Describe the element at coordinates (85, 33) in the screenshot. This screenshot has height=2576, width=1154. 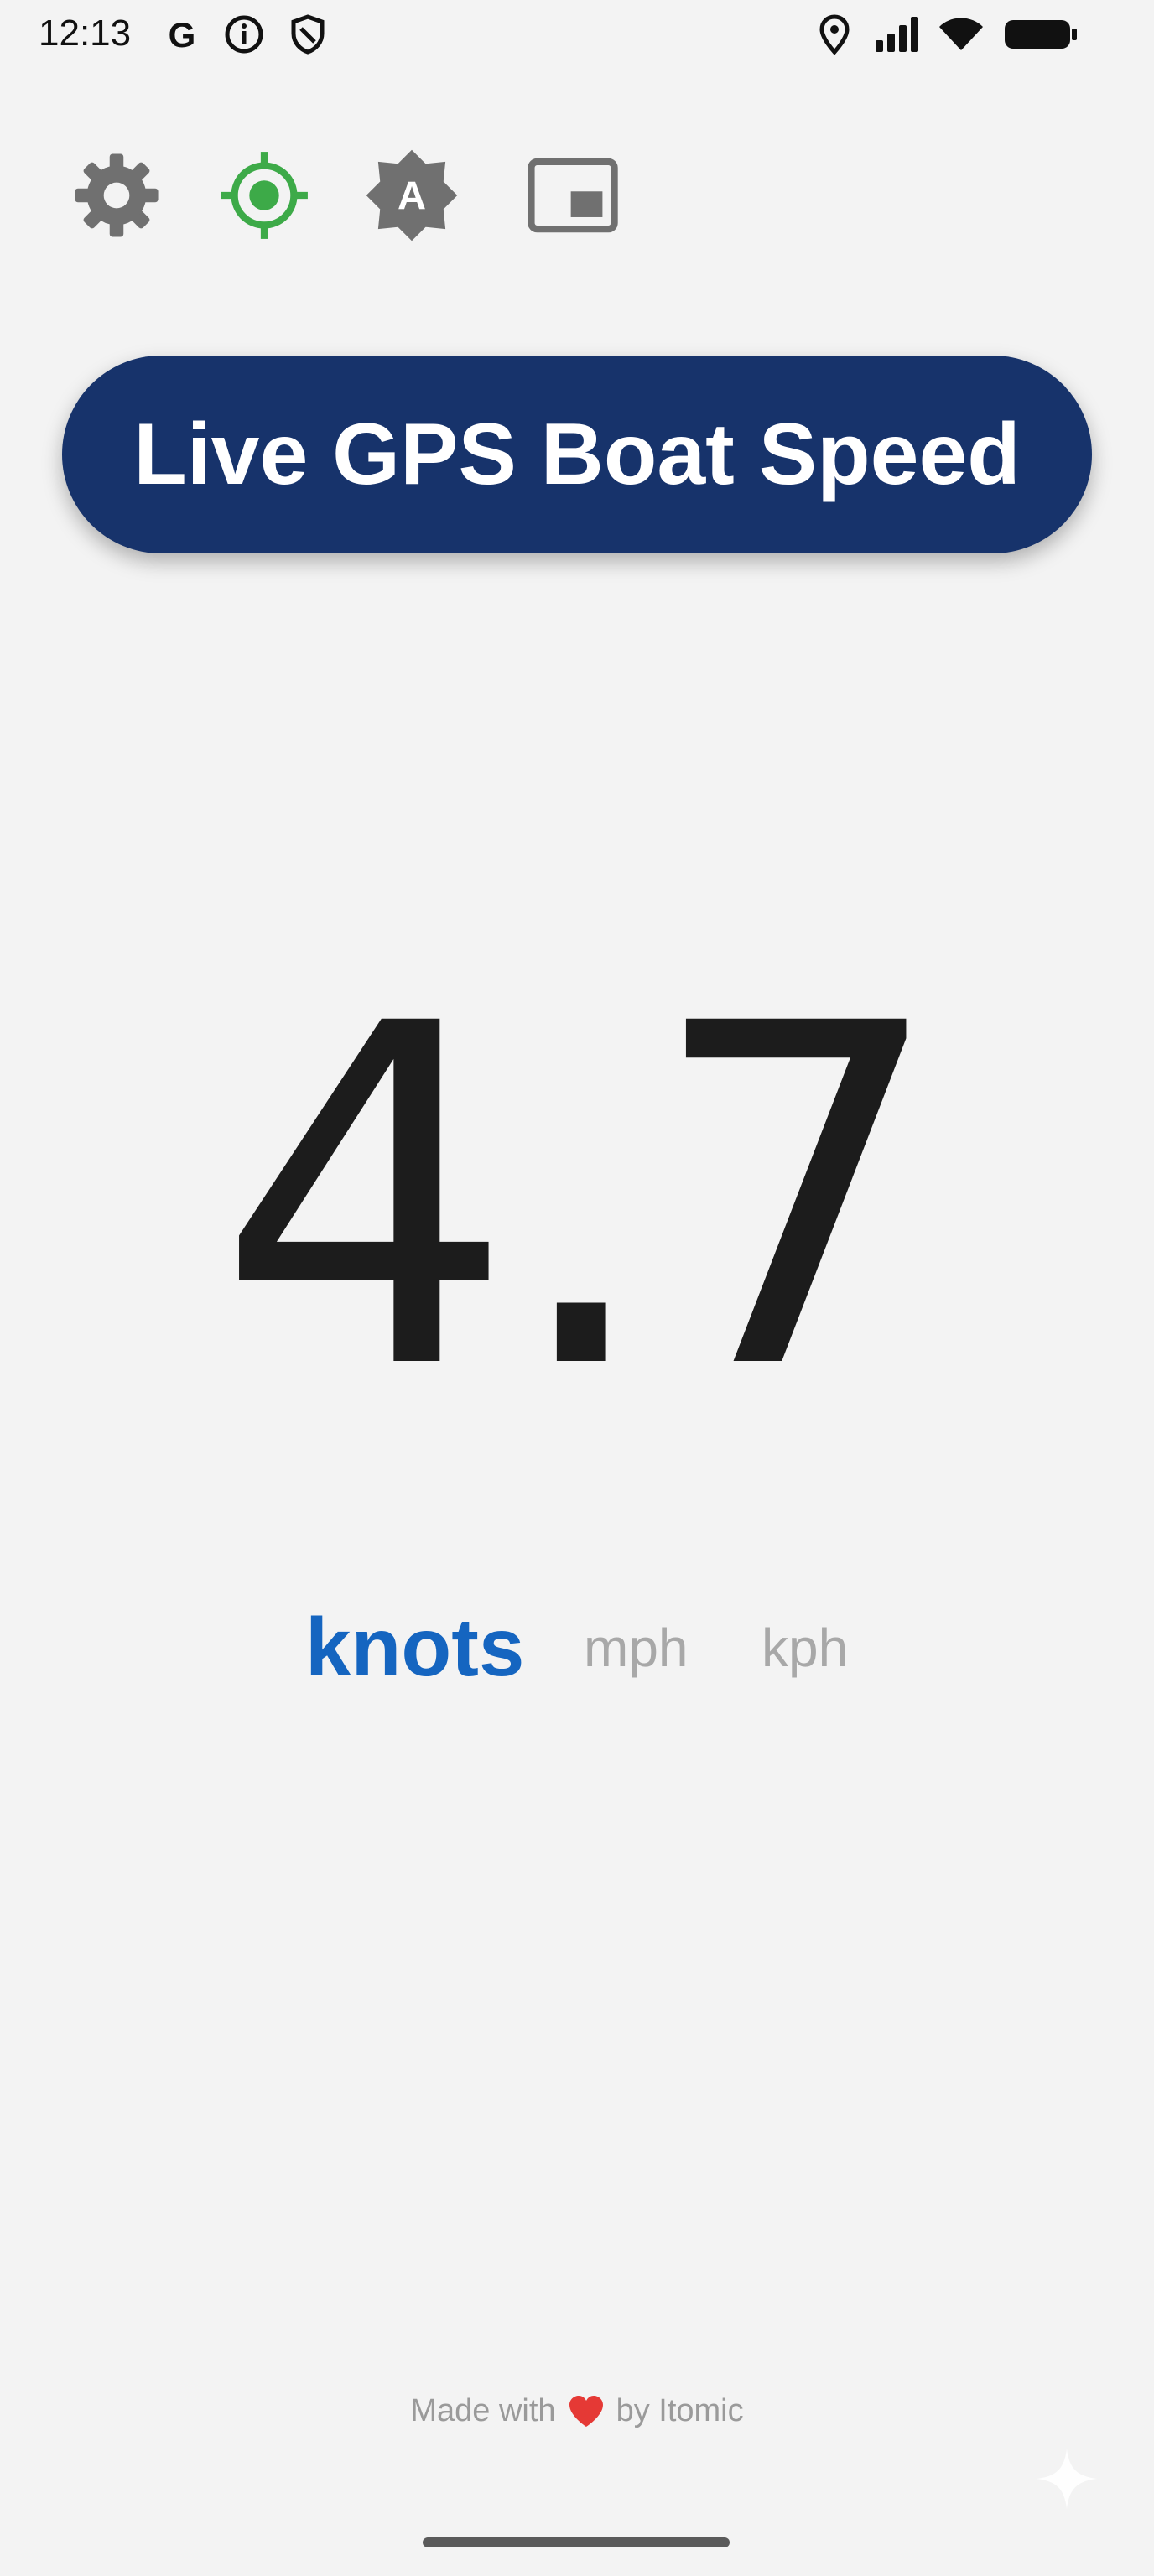
I see `status-time: 12:13` at that location.